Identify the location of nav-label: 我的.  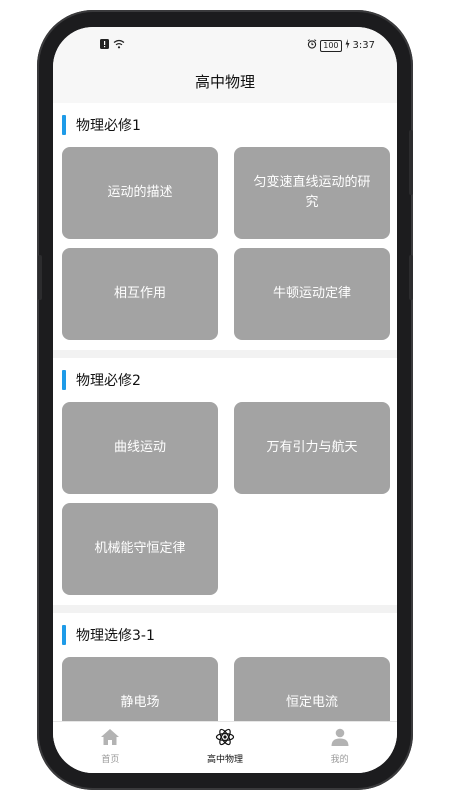
(339, 760).